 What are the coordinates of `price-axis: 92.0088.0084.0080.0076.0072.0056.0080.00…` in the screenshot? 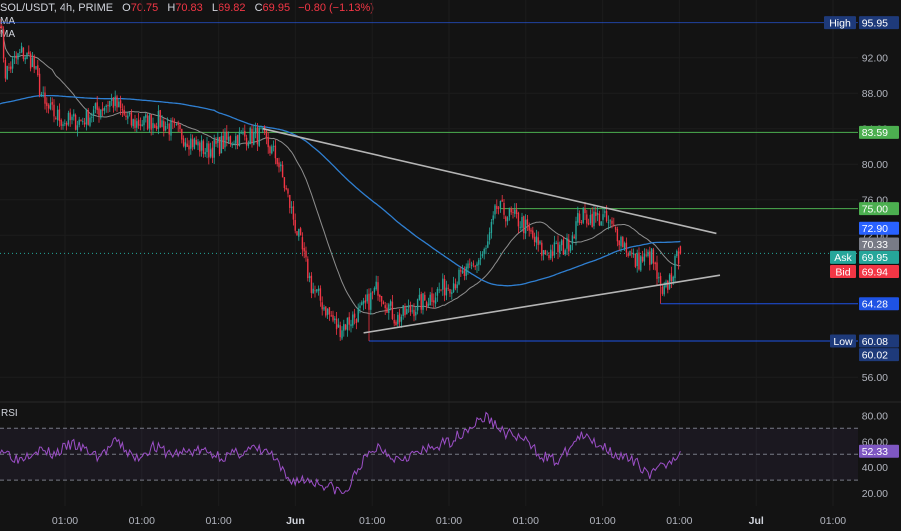 It's located at (861, 258).